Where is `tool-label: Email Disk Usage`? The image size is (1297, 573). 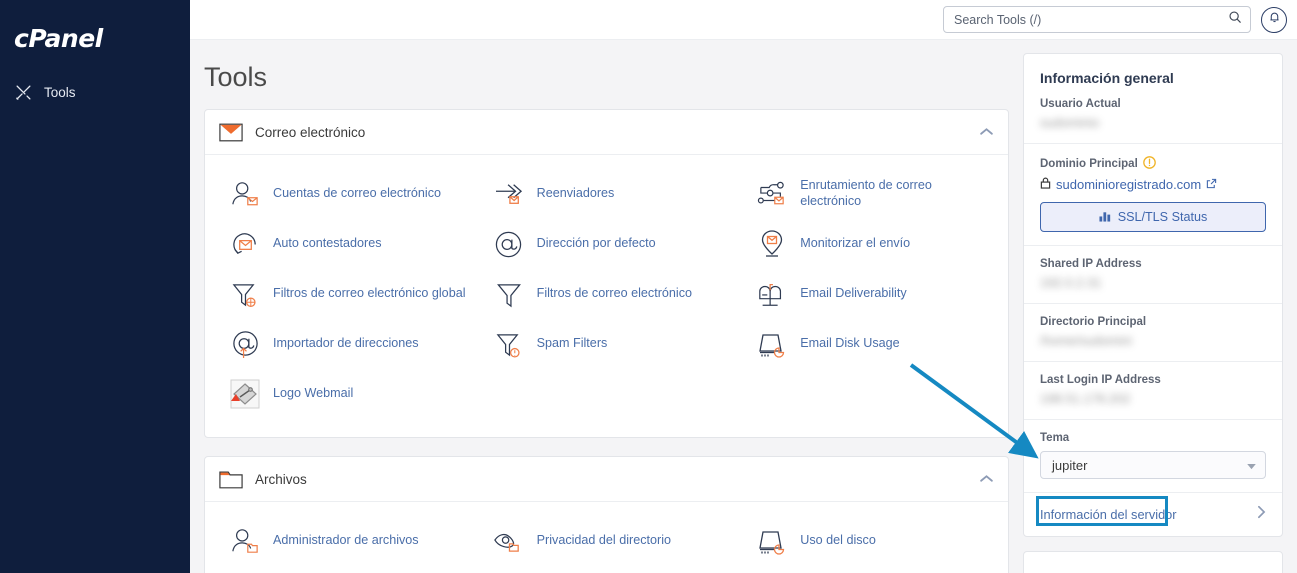
tool-label: Email Disk Usage is located at coordinates (850, 343).